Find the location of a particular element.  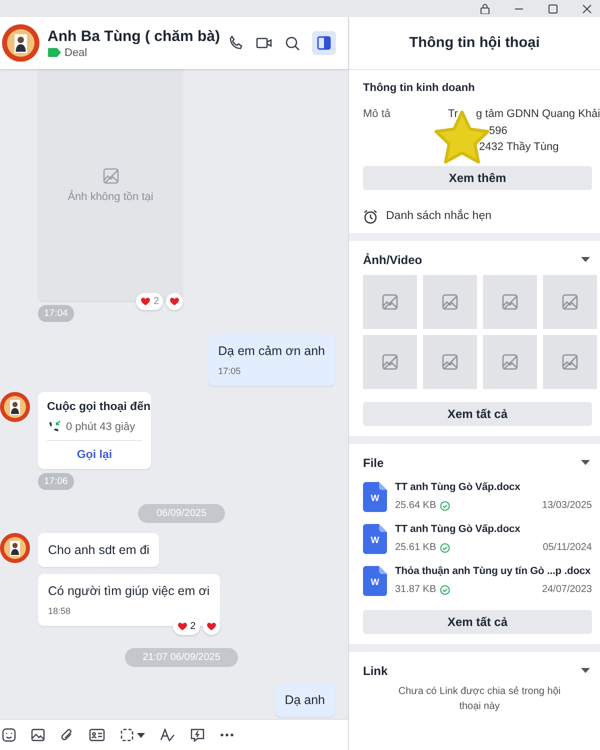

description-text: g tâm GDNN Quang Khải is located at coordinates (538, 114).